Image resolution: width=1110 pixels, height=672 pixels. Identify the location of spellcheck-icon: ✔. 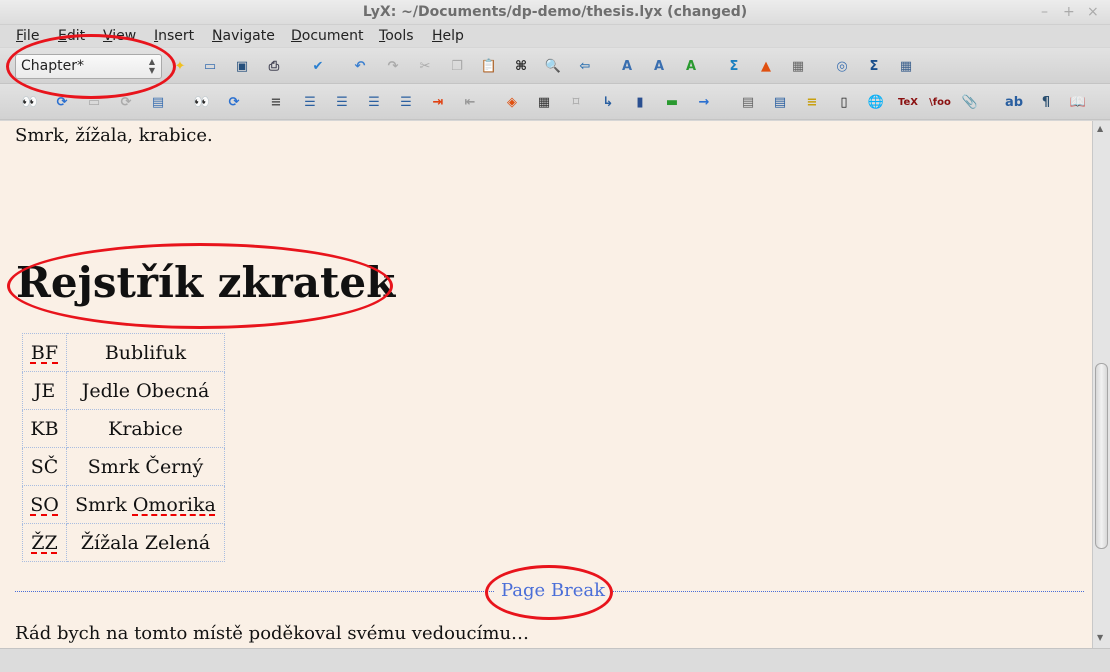
(318, 66).